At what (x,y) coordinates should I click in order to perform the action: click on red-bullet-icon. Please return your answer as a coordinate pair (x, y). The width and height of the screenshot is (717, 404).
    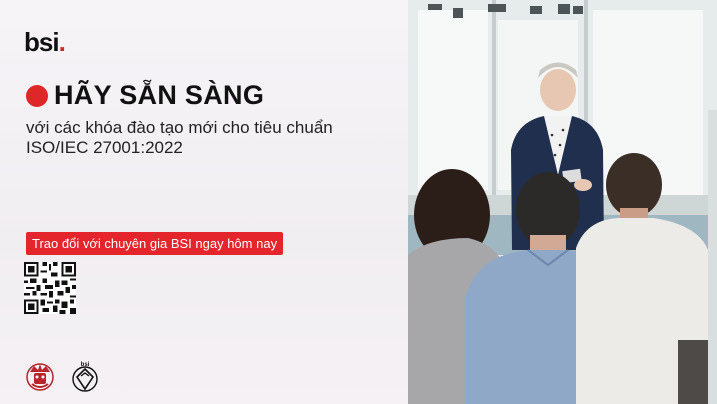
    Looking at the image, I should click on (37, 95).